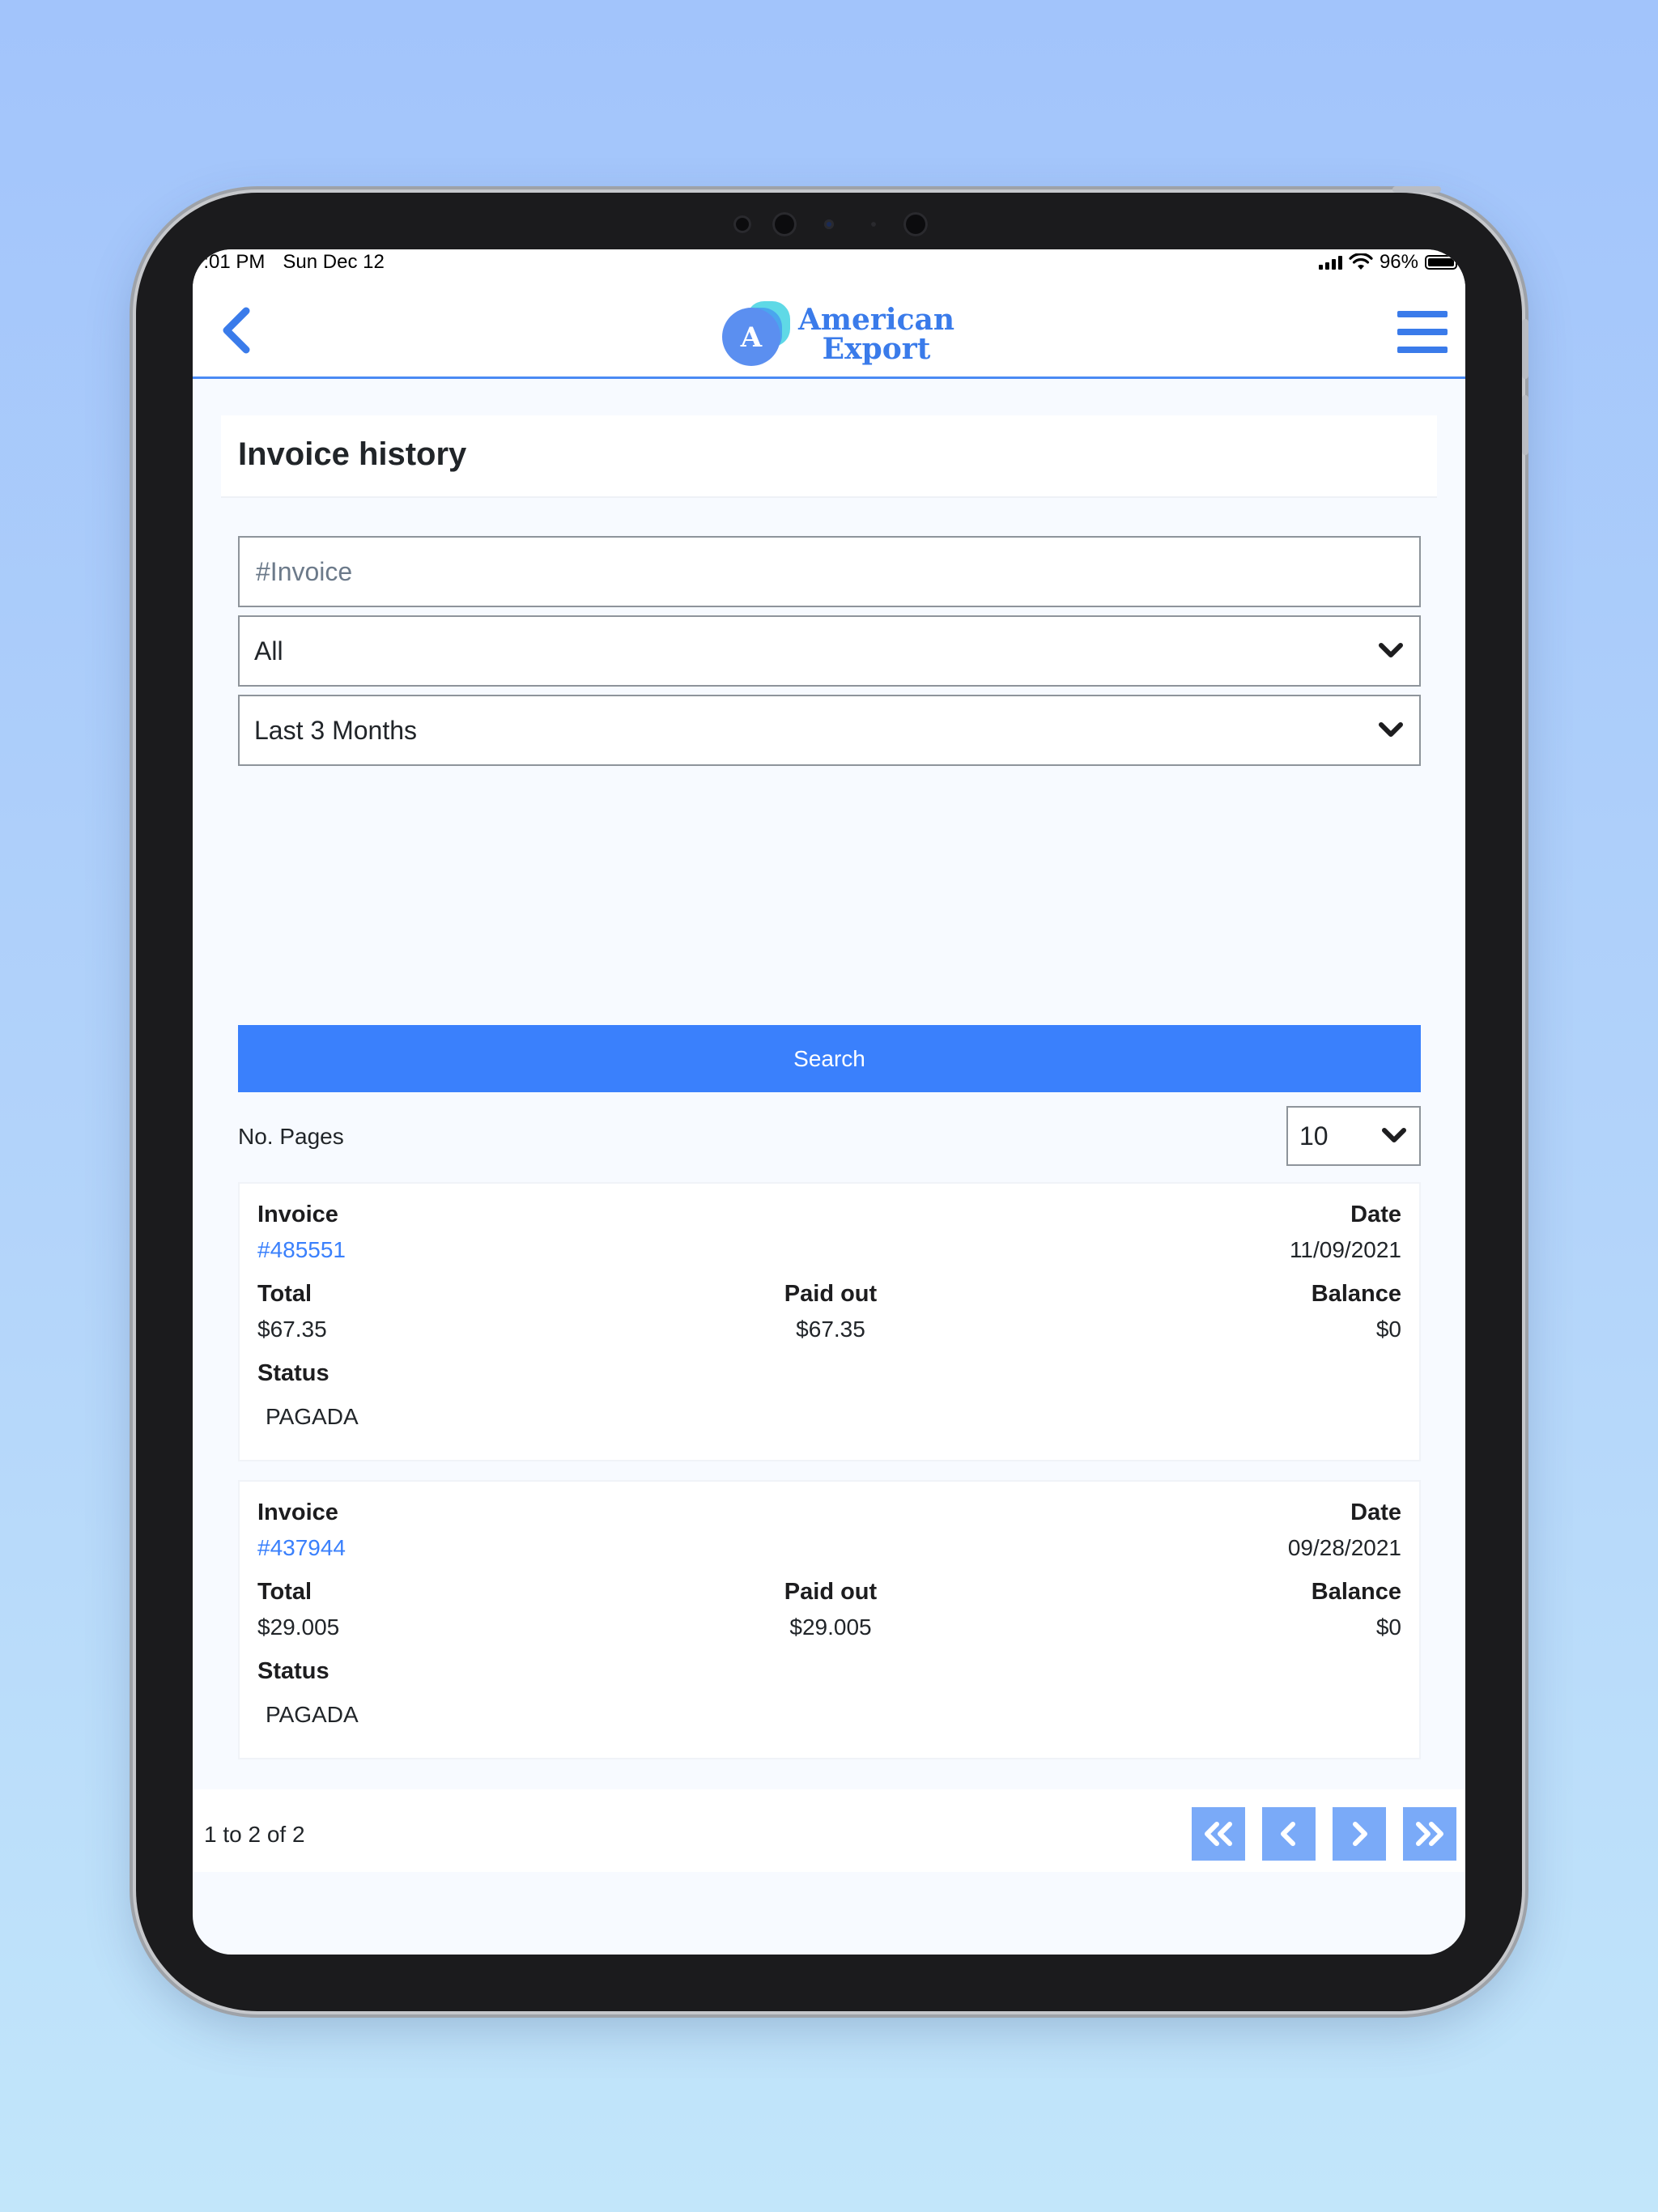 This screenshot has width=1658, height=2212. I want to click on double-chevron-right-icon, so click(1429, 1834).